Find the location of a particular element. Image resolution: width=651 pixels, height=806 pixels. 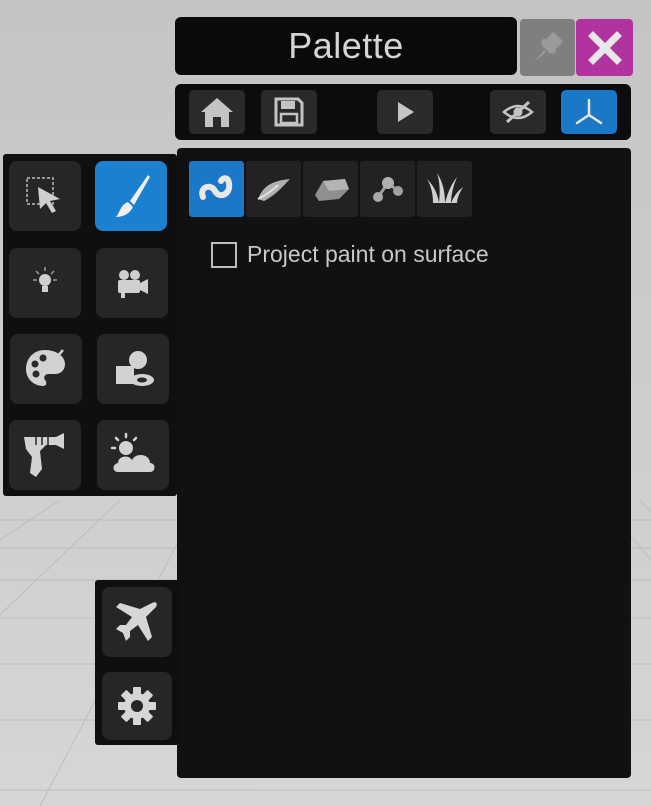

fly-mode-button is located at coordinates (137, 622).